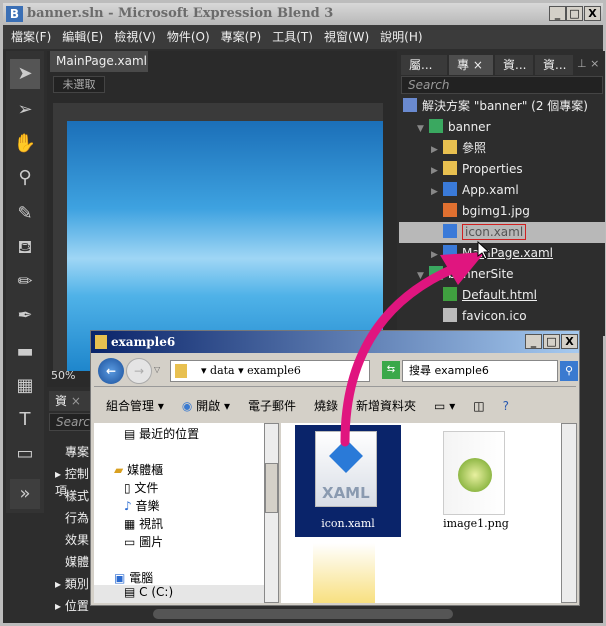 This screenshot has height=626, width=606. I want to click on drag-arrow, so click(415, 343).